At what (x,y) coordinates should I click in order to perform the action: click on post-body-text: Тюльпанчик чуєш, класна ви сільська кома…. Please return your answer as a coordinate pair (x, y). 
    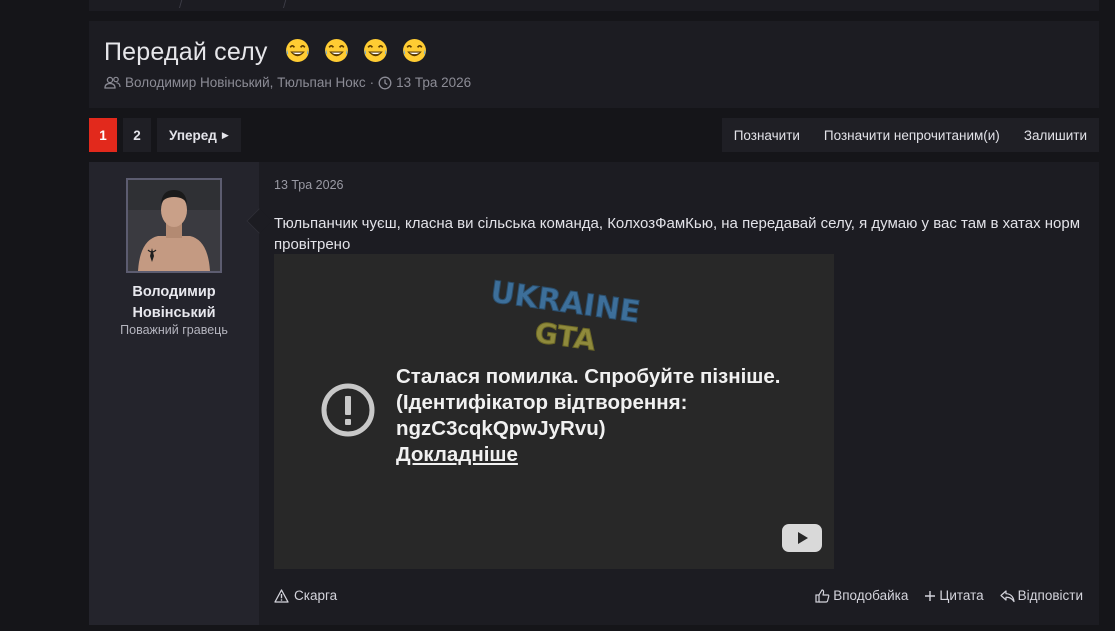
    Looking at the image, I should click on (677, 234).